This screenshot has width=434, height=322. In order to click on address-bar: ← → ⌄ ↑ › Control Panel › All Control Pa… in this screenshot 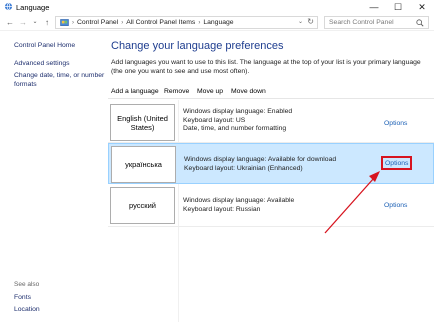, I will do `click(217, 22)`.